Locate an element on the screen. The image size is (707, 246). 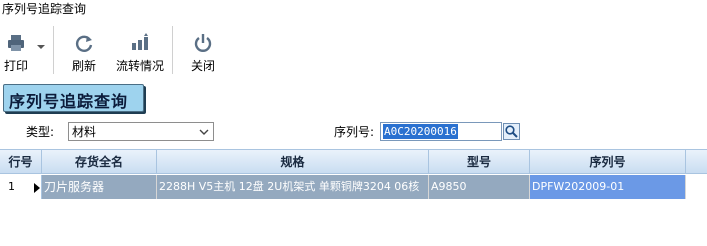
flow-status-button: 流转情况 is located at coordinates (140, 51).